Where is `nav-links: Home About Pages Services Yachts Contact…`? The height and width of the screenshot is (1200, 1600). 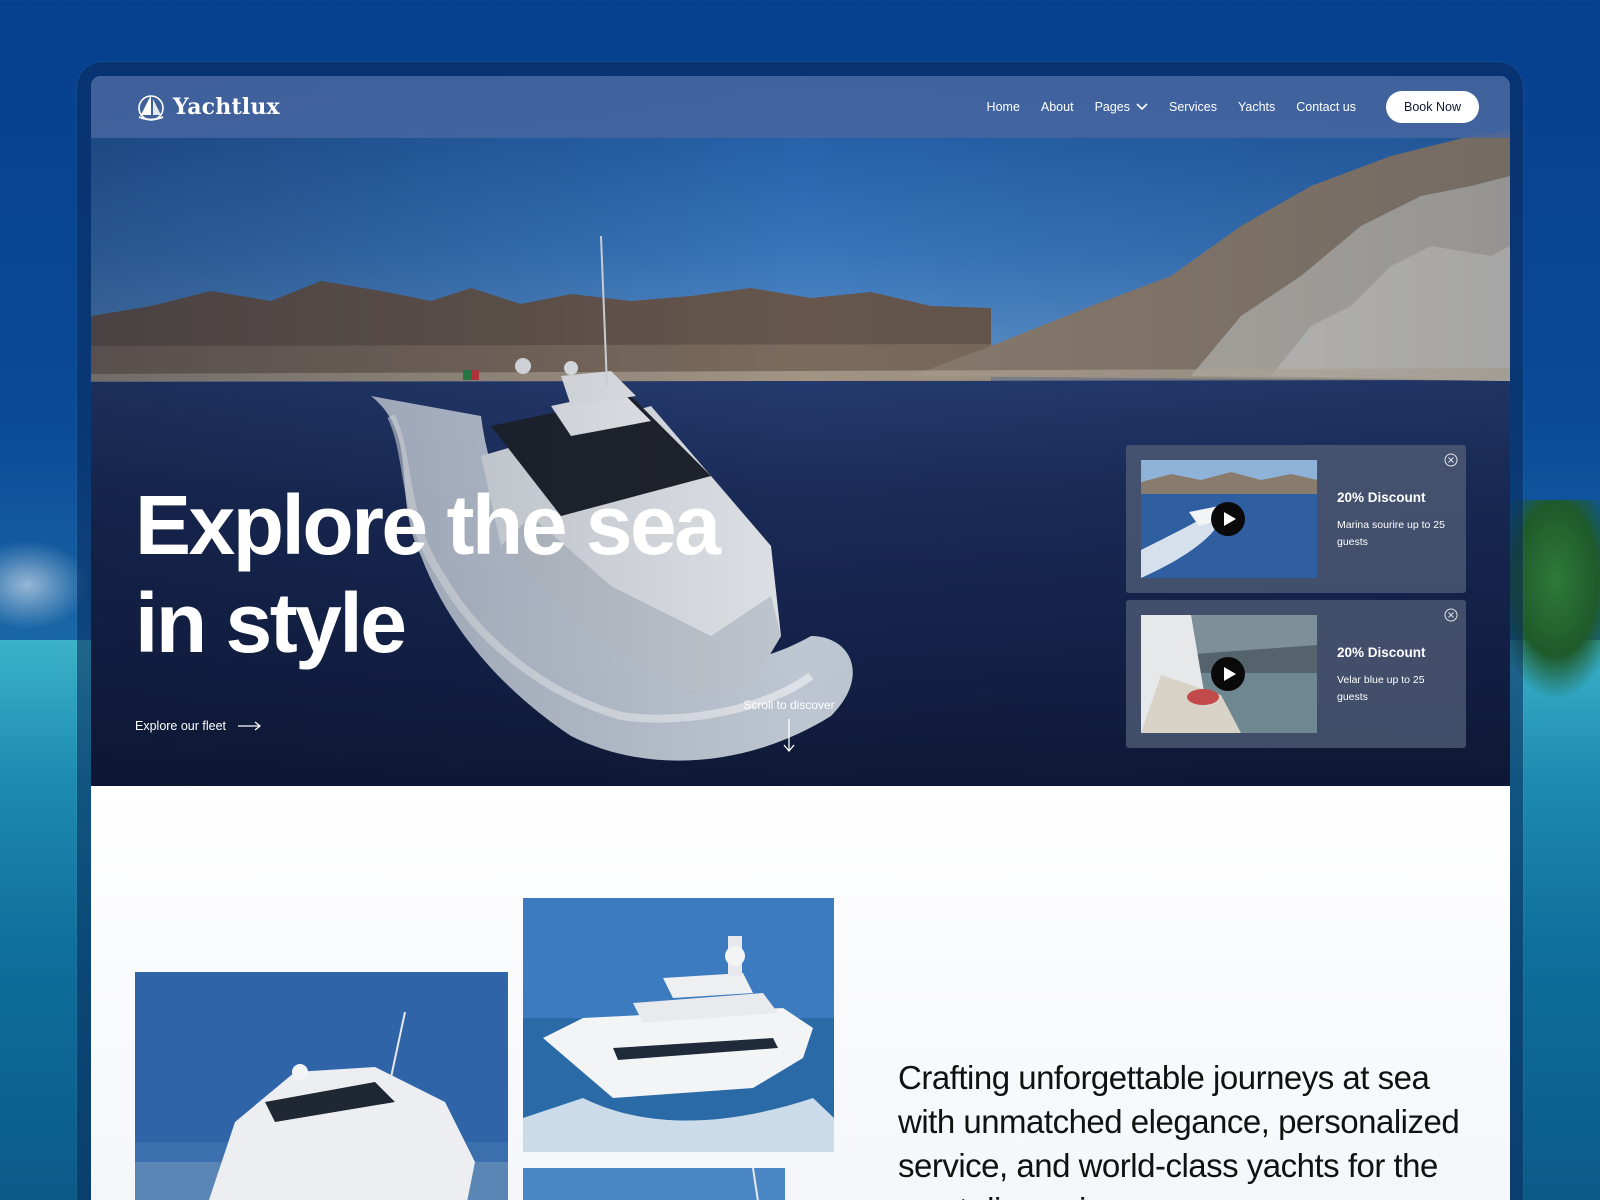
nav-links: Home About Pages Services Yachts Contact… is located at coordinates (1171, 107).